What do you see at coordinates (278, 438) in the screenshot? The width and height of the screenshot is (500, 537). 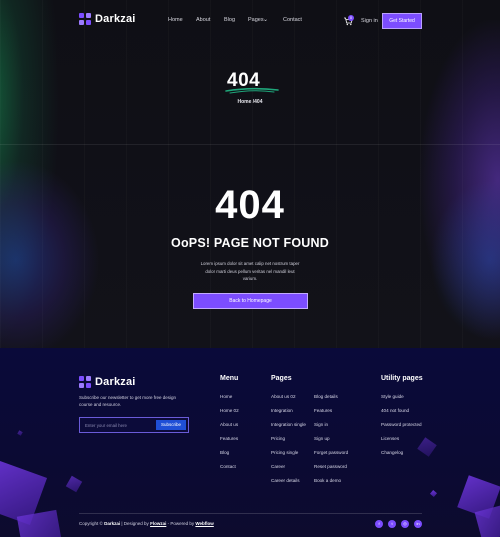 I see `pages-item: Pricing` at bounding box center [278, 438].